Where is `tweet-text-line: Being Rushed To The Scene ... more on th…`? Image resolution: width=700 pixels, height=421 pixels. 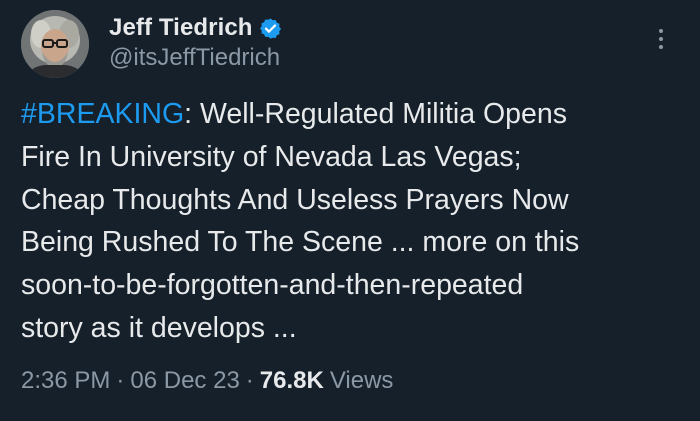 tweet-text-line: Being Rushed To The Scene ... more on th… is located at coordinates (300, 242).